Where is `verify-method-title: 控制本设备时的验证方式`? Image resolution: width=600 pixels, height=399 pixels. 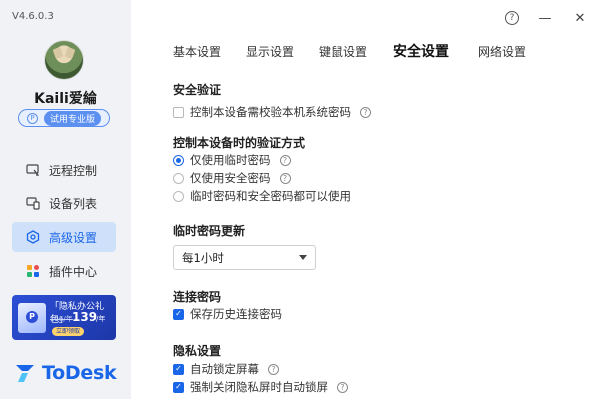 verify-method-title: 控制本设备时的验证方式 is located at coordinates (239, 143).